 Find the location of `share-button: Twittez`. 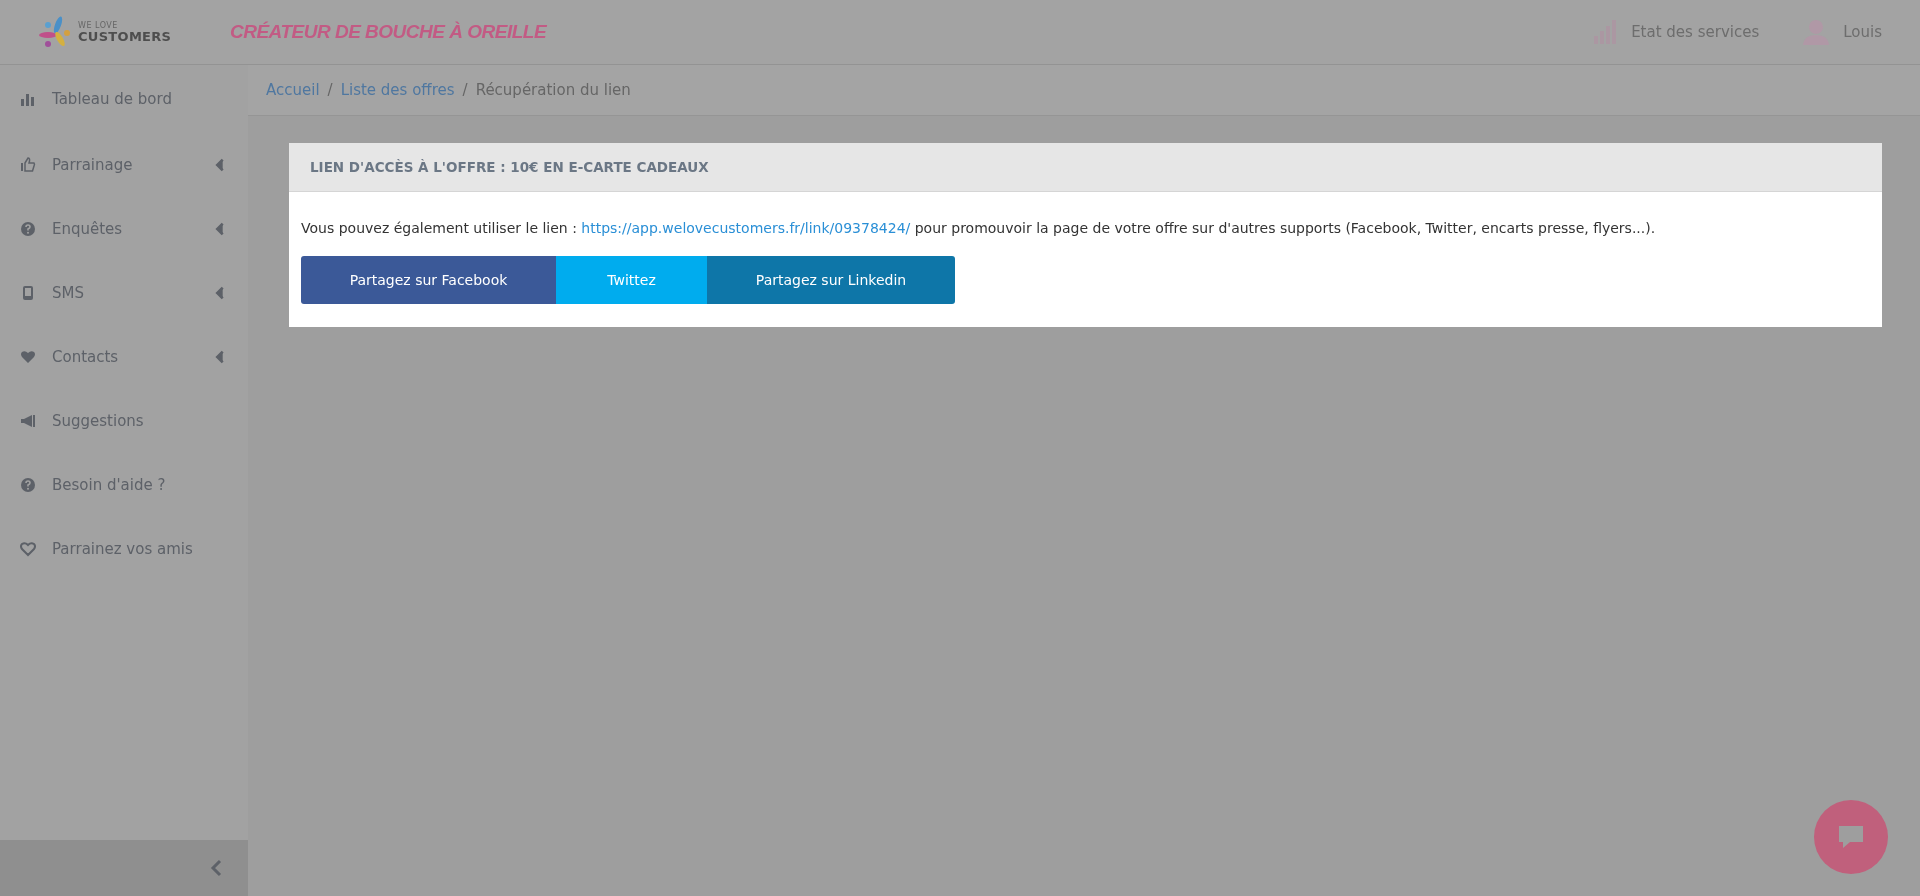

share-button: Twittez is located at coordinates (631, 280).